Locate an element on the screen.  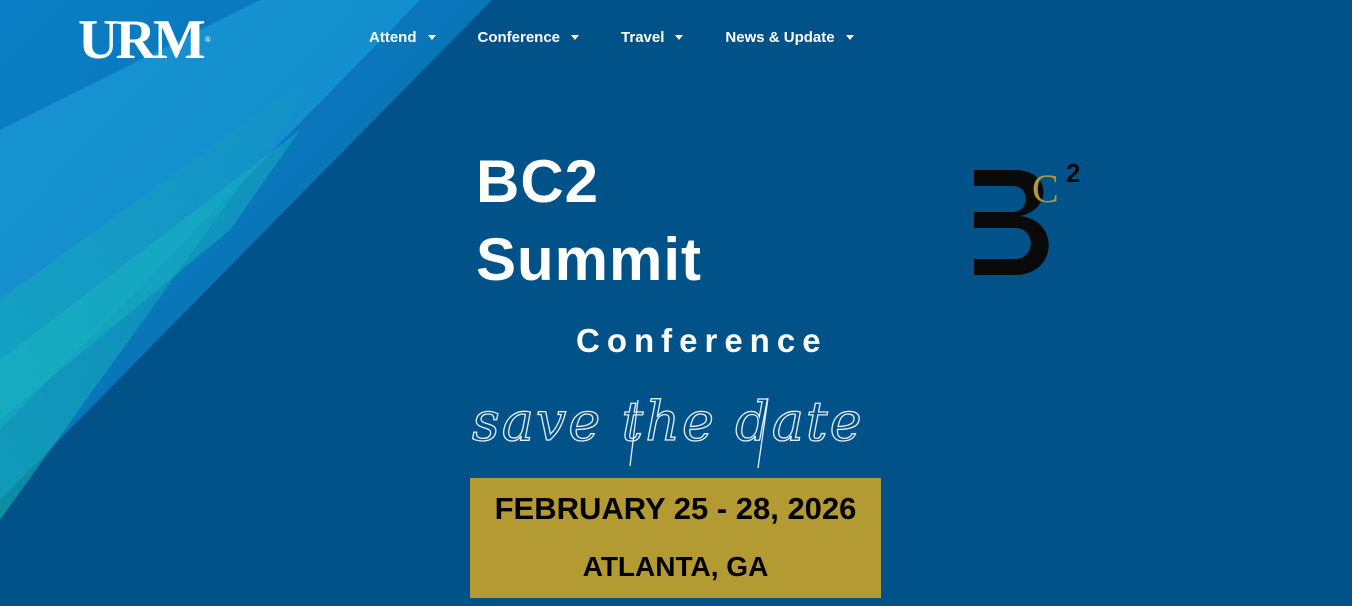
nav-item-label: Conference is located at coordinates (519, 37).